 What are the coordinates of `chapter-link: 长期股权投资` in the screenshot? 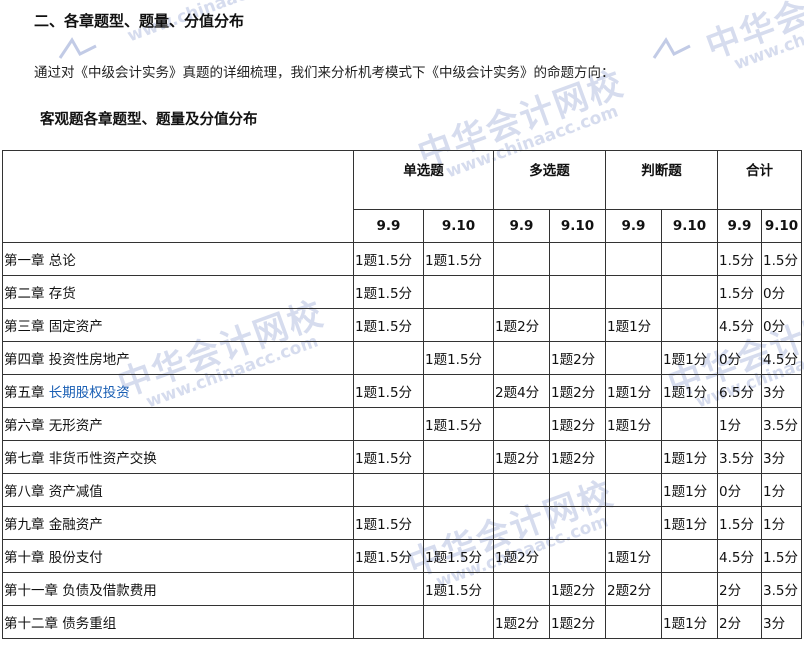 It's located at (89, 393).